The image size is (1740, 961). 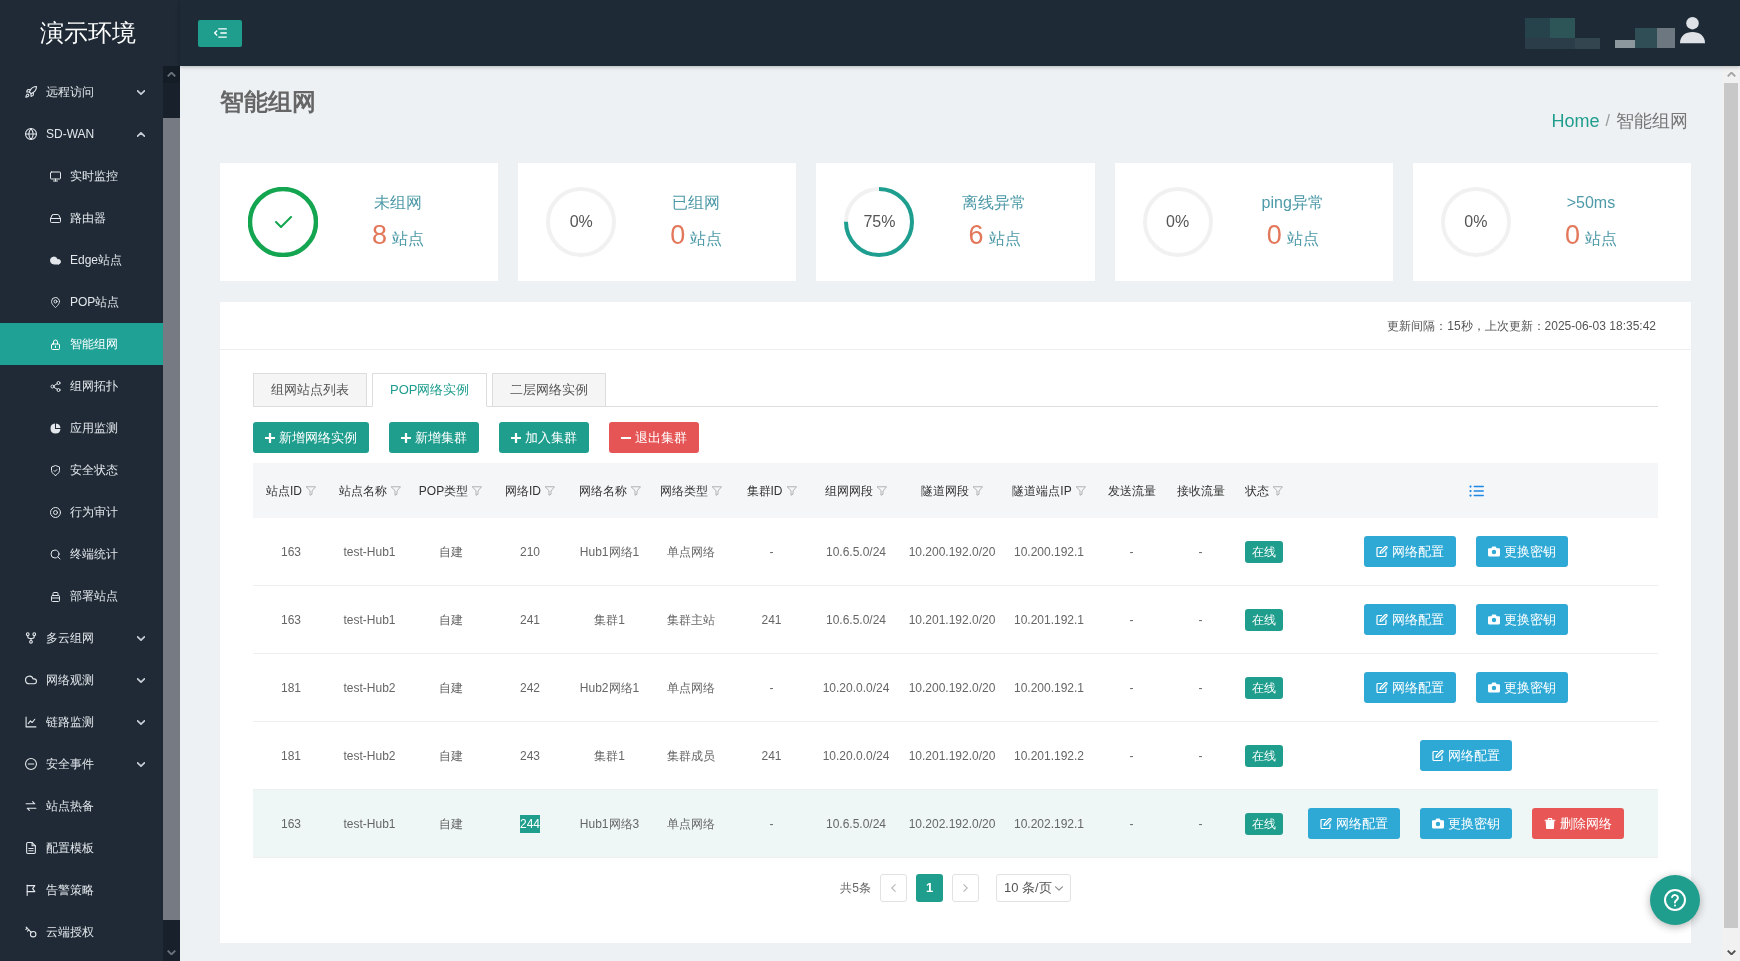 I want to click on next-page-button, so click(x=965, y=888).